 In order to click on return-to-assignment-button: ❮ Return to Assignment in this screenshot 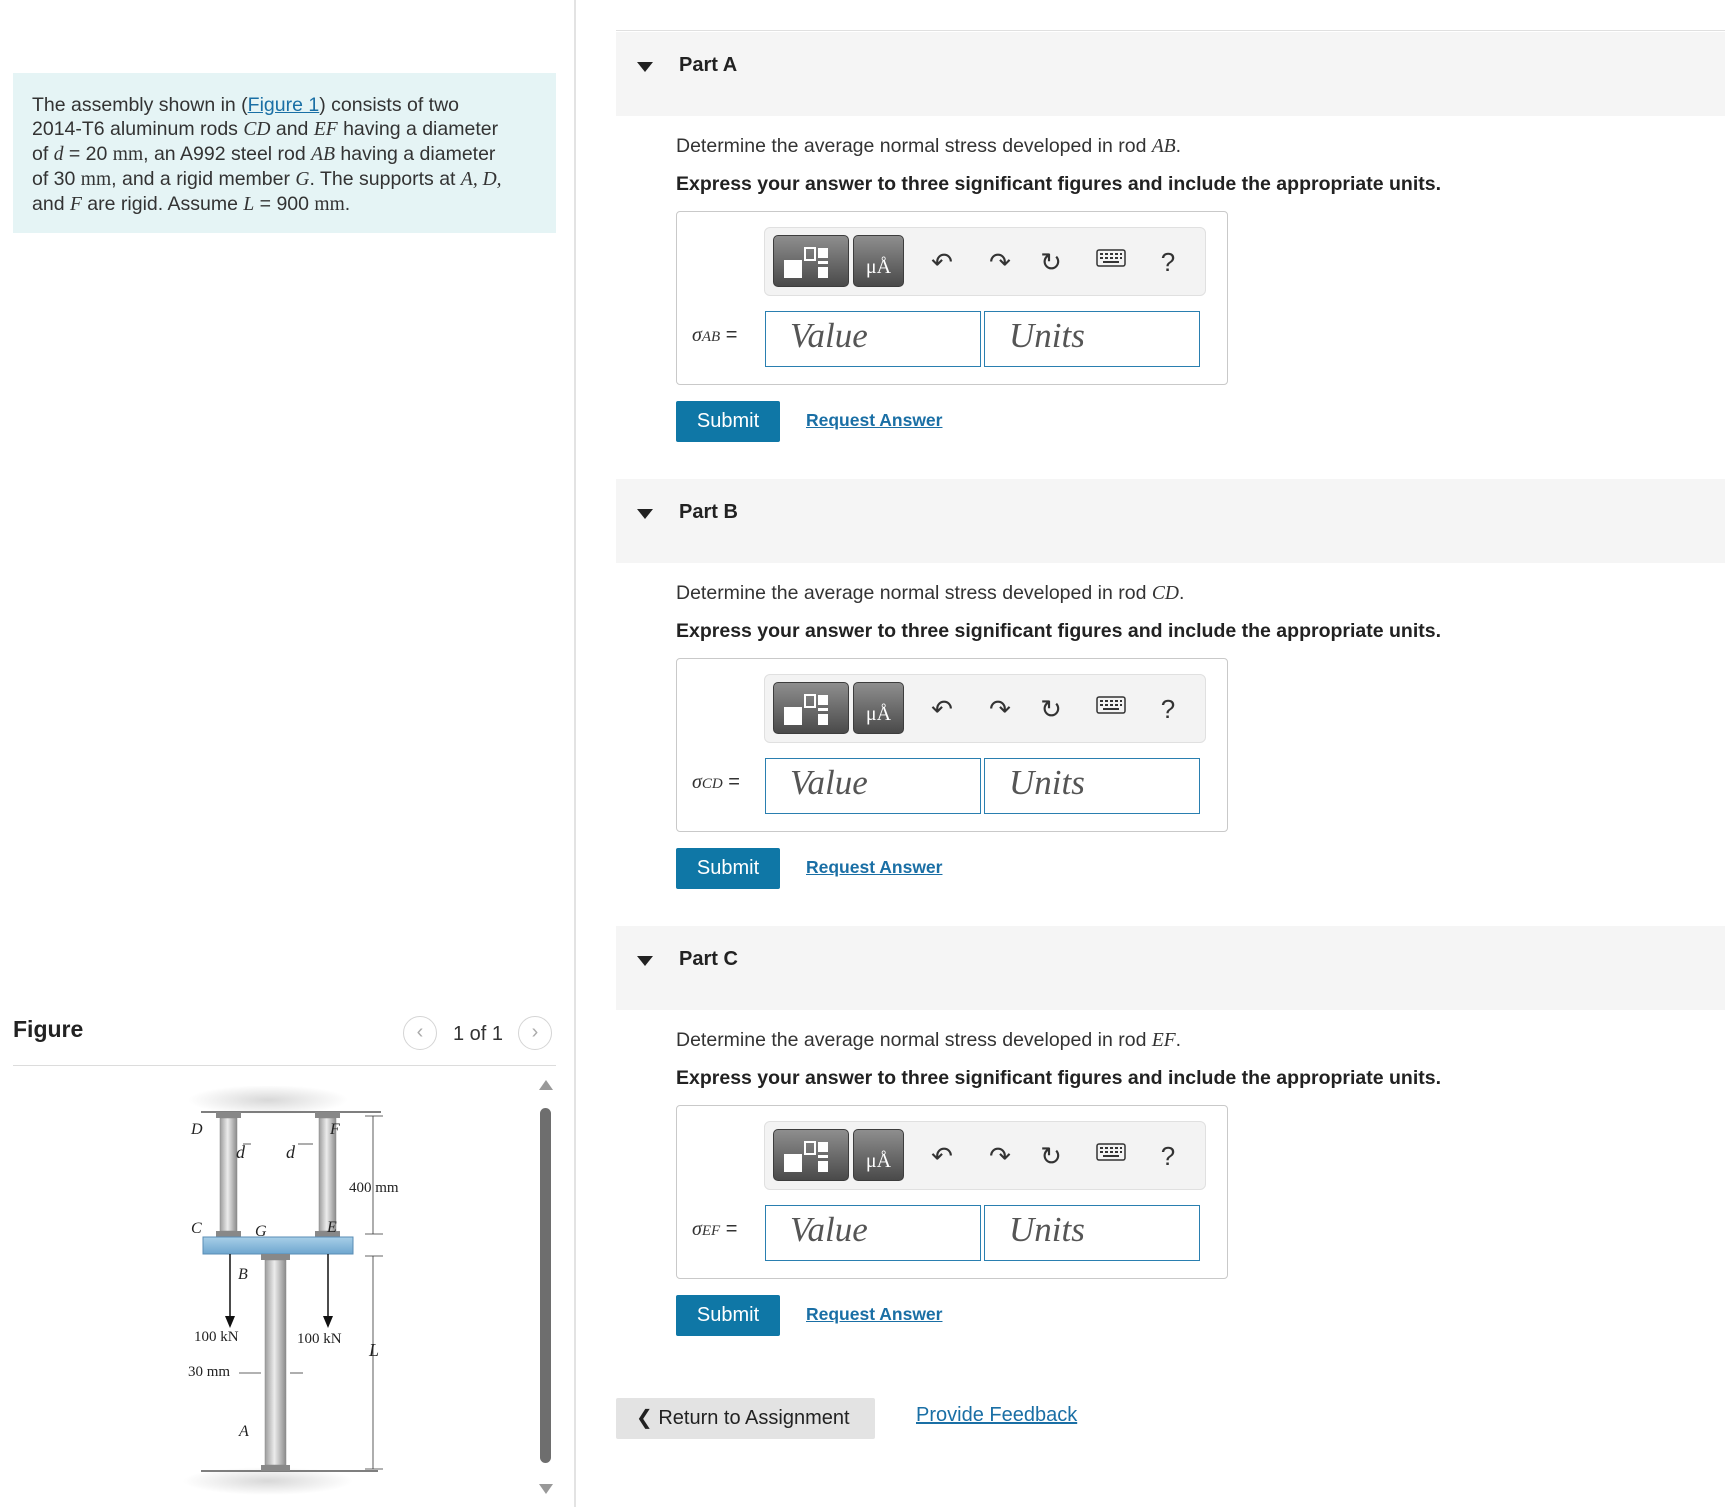, I will do `click(745, 1418)`.